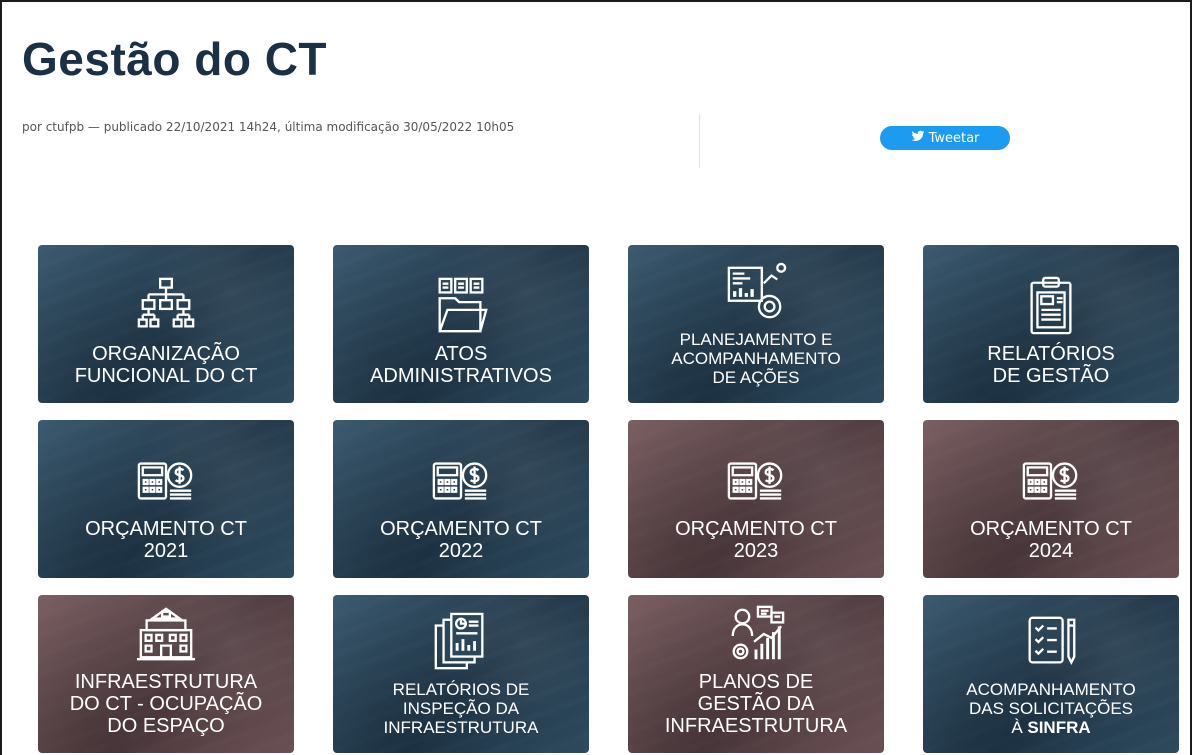 This screenshot has height=755, width=1192. What do you see at coordinates (166, 365) in the screenshot?
I see `tile-label: ORGANIZAÇÃO FUNCIONAL DO CT` at bounding box center [166, 365].